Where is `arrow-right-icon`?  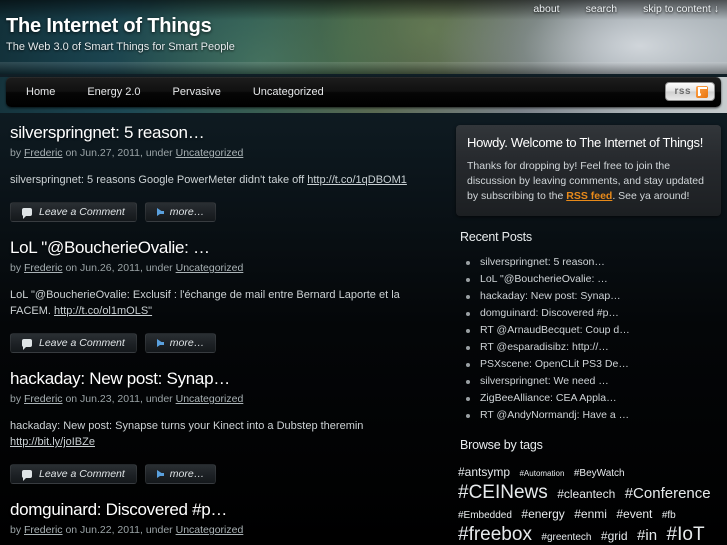 arrow-right-icon is located at coordinates (160, 474).